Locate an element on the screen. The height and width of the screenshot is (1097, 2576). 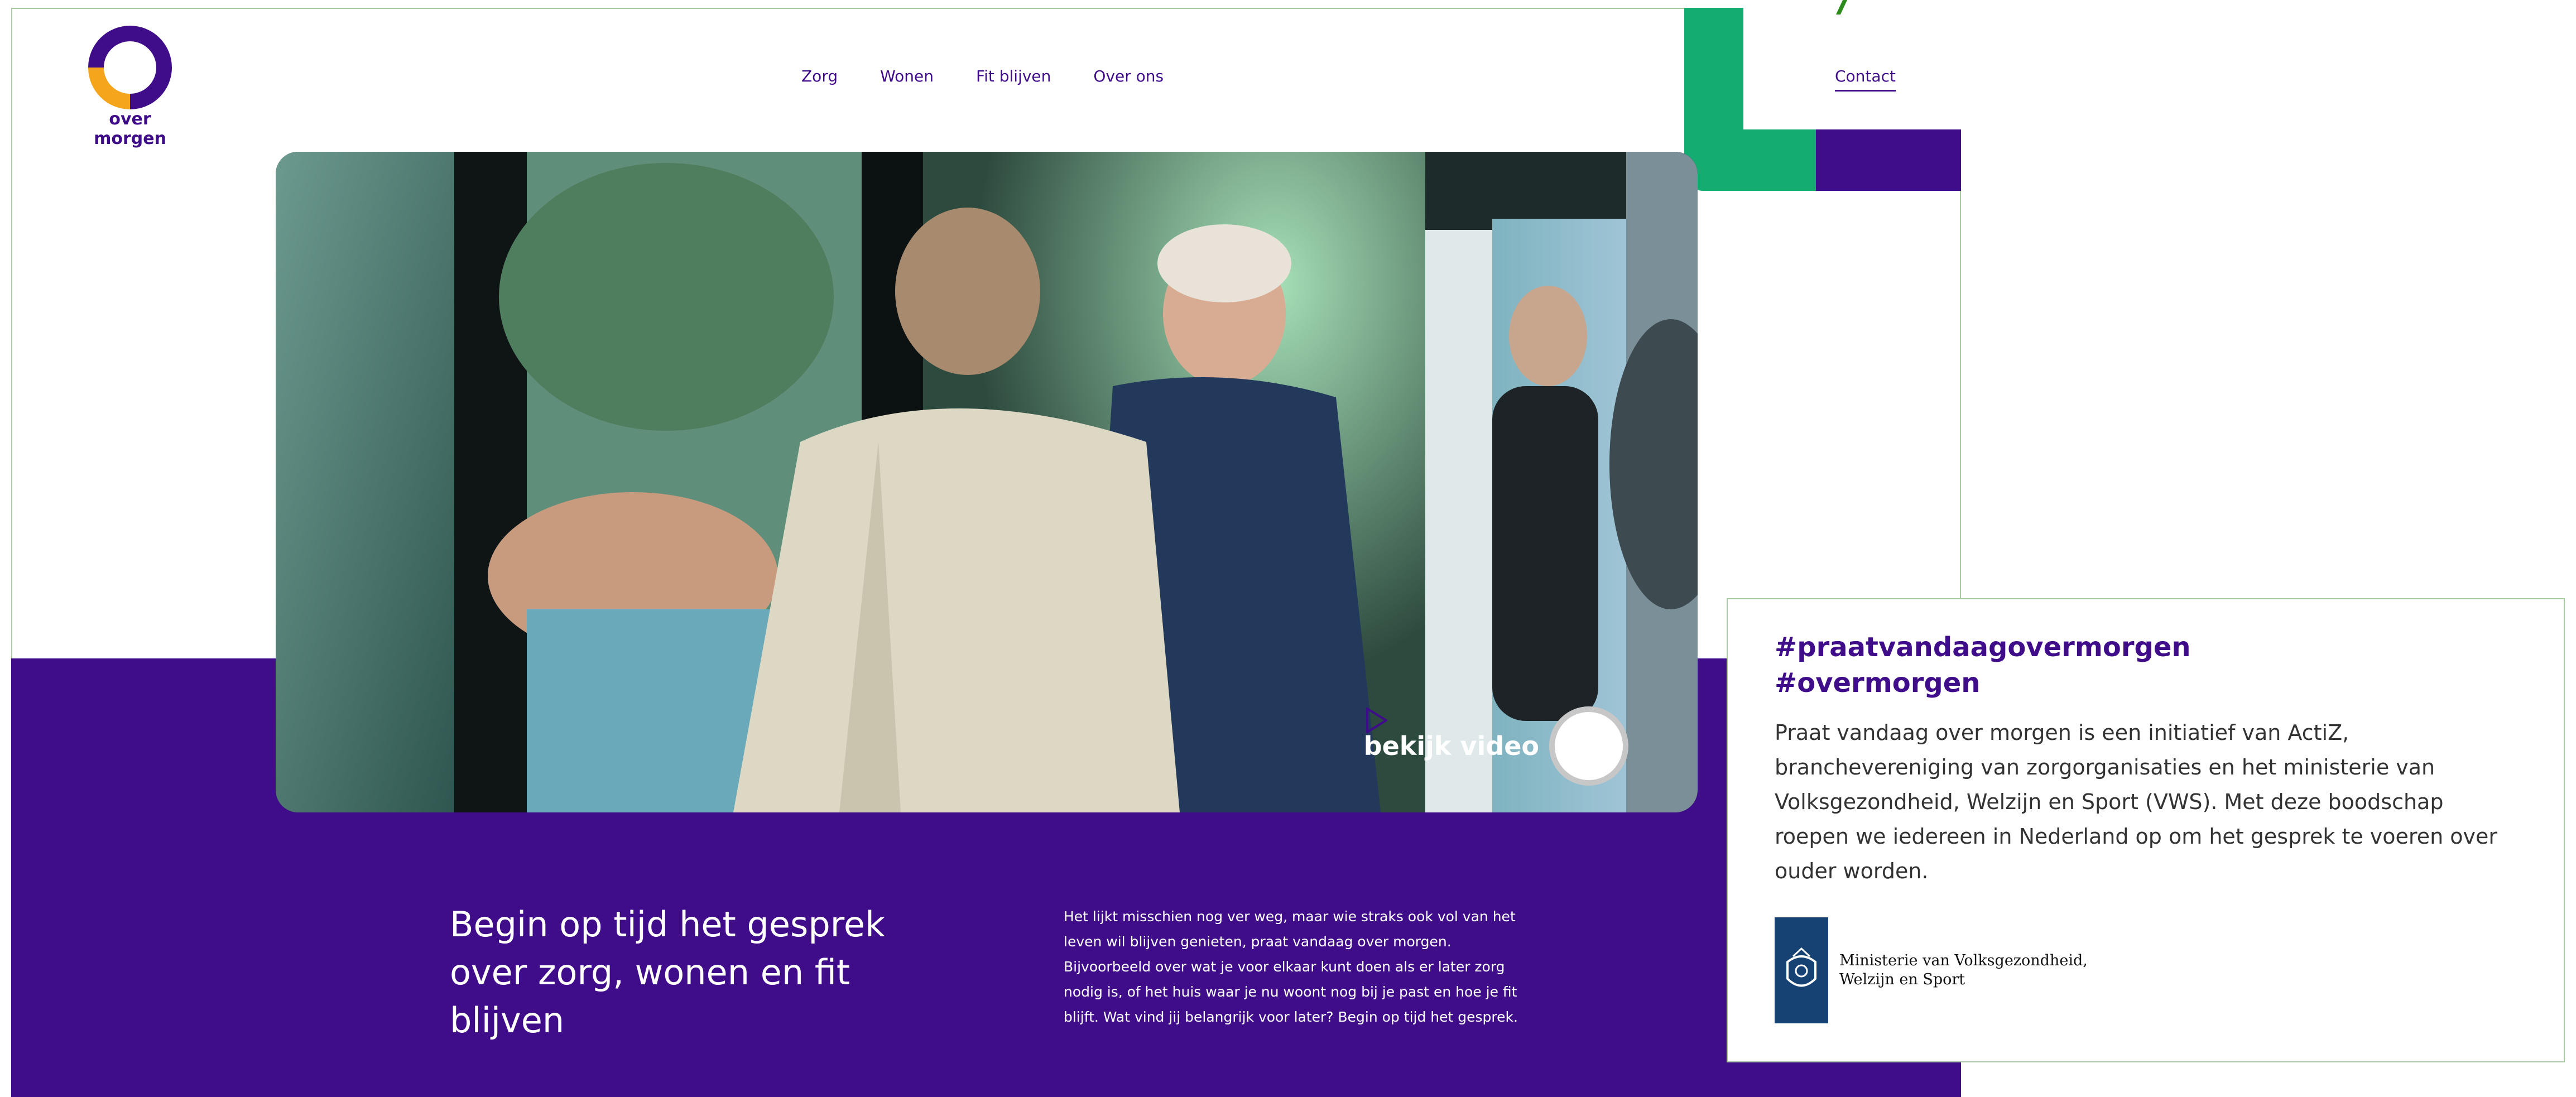
main-nav: Zorg Wonen Fit blijven Over ons is located at coordinates (982, 76).